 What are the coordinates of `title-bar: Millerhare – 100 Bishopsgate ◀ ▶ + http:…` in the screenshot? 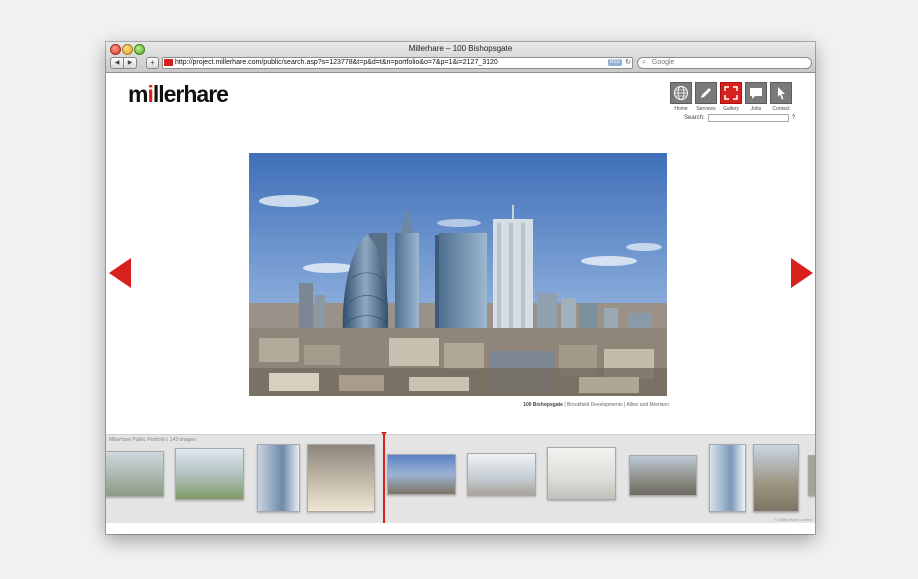 It's located at (460, 57).